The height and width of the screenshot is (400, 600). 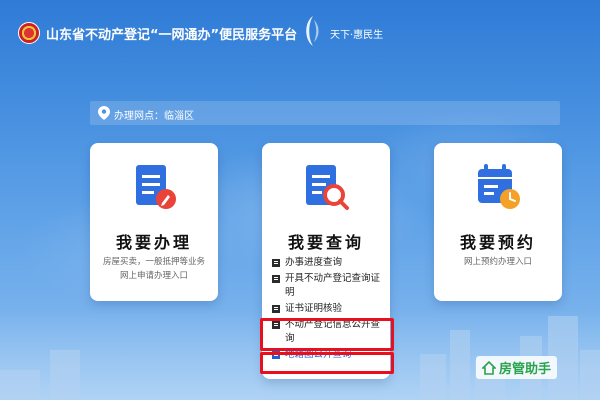 What do you see at coordinates (333, 285) in the screenshot?
I see `link-label: 开具不动产登记查询证明` at bounding box center [333, 285].